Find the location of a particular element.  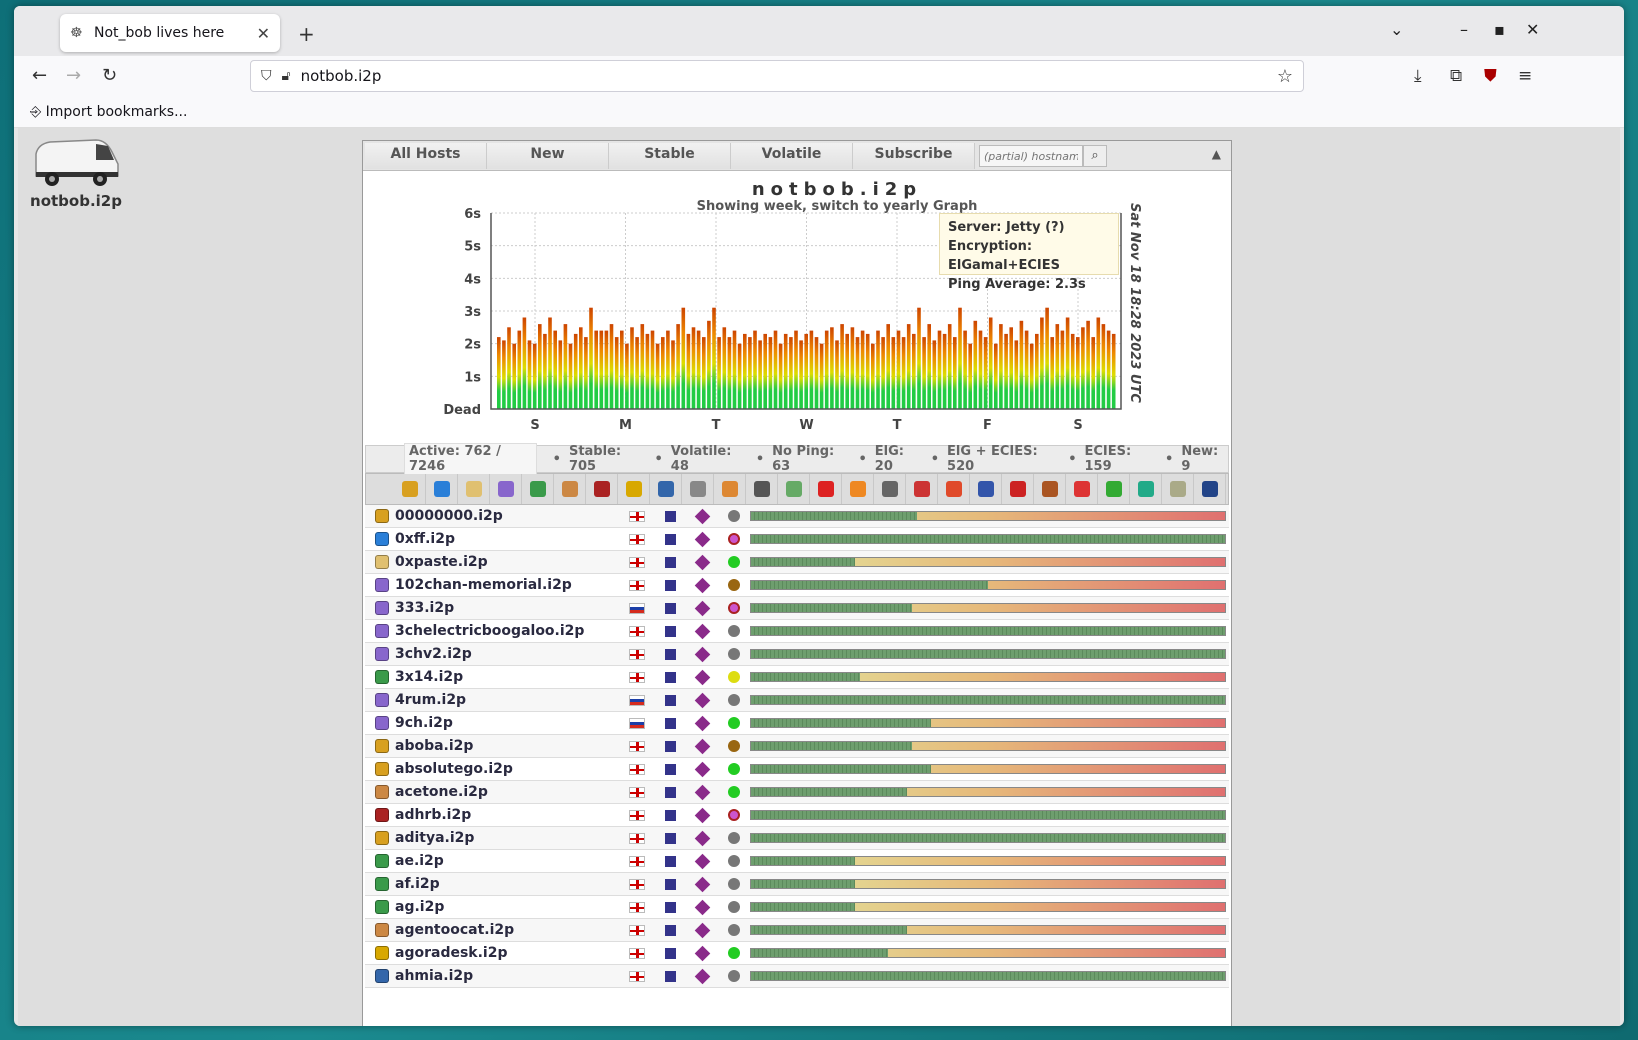

stats-icon is located at coordinates (730, 489).